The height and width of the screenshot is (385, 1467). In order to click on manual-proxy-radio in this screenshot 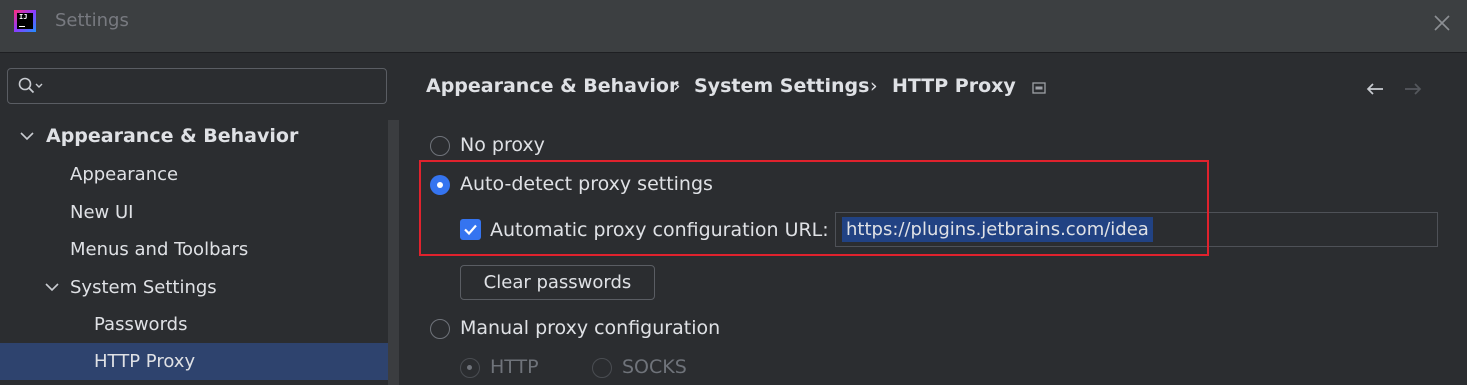, I will do `click(440, 329)`.